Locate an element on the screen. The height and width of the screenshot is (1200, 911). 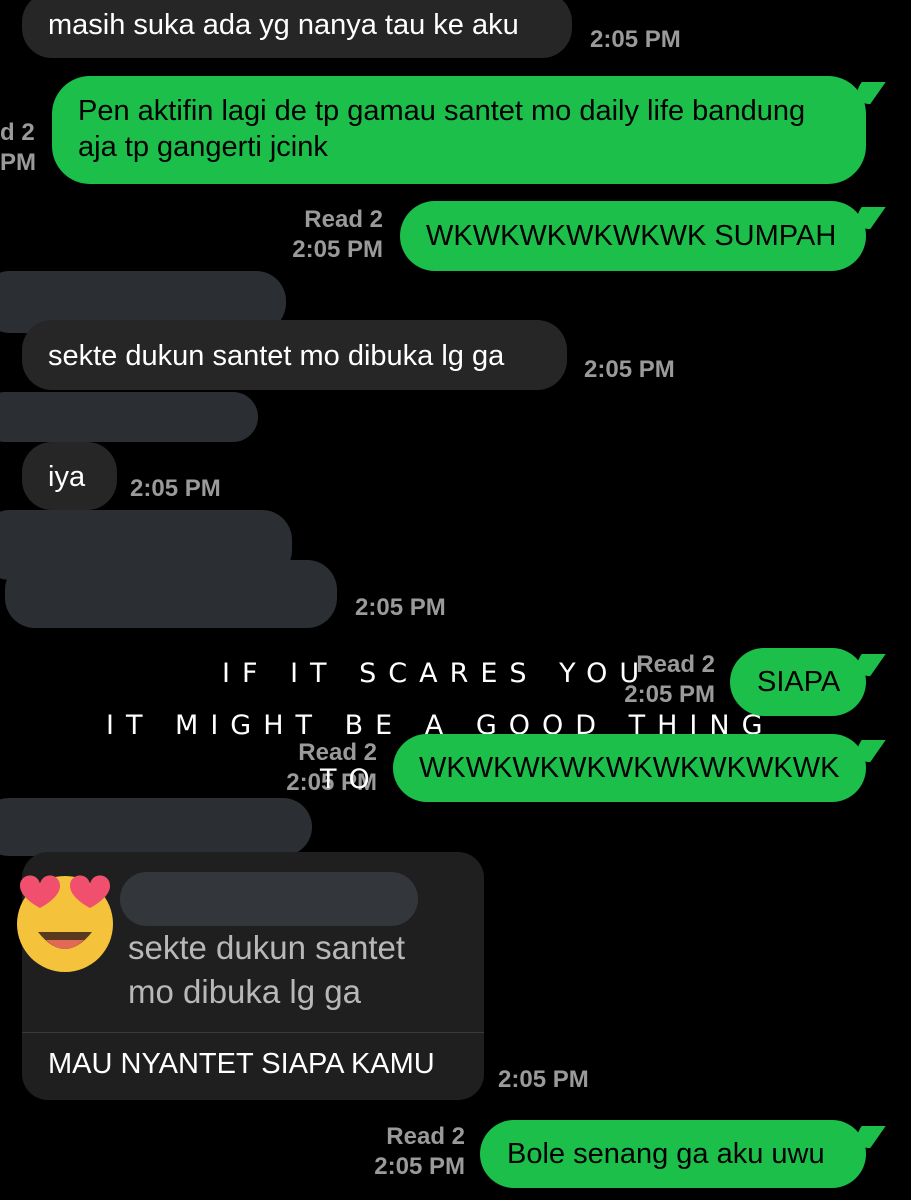
message-text: WKWKWKWKWKWKWKWKWK is located at coordinates (629, 768).